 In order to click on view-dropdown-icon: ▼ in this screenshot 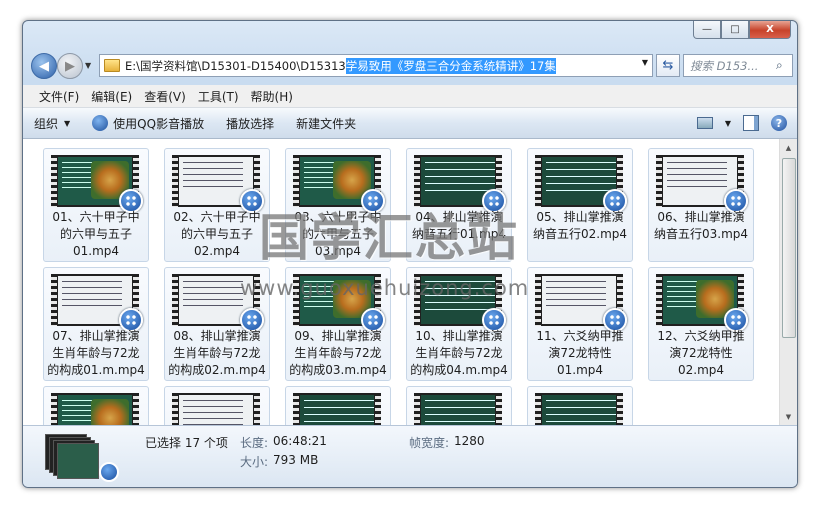, I will do `click(728, 123)`.